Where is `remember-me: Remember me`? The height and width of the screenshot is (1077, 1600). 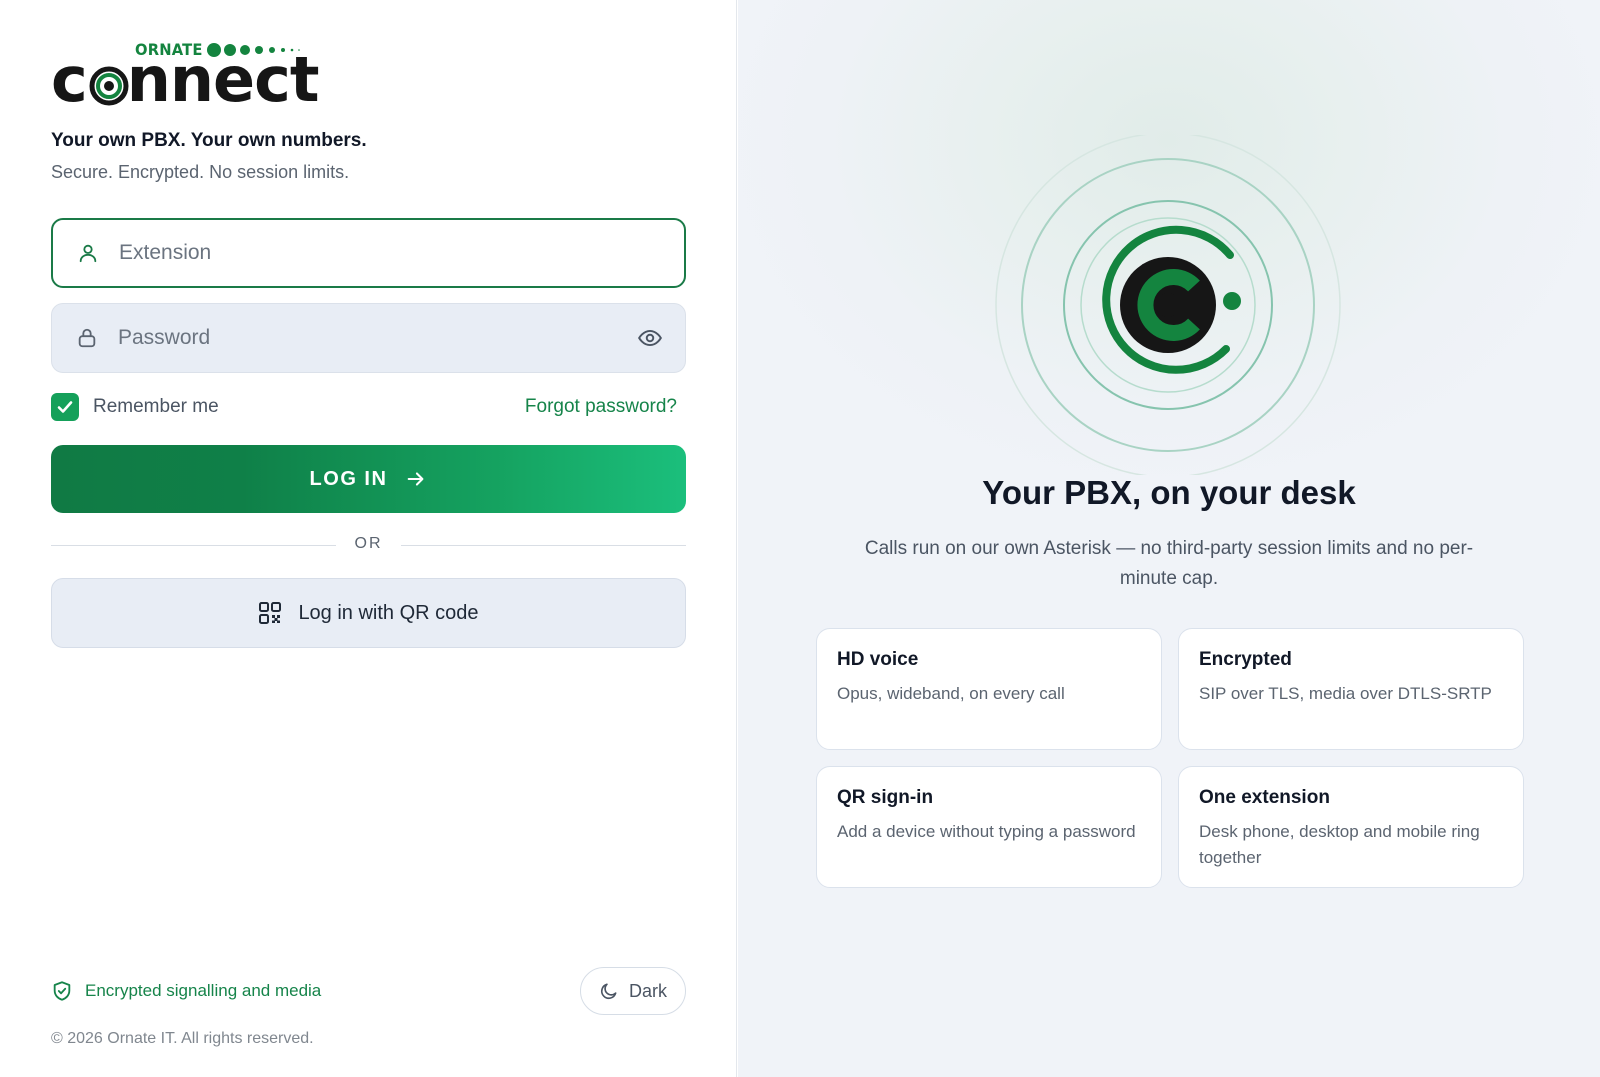 remember-me: Remember me is located at coordinates (135, 407).